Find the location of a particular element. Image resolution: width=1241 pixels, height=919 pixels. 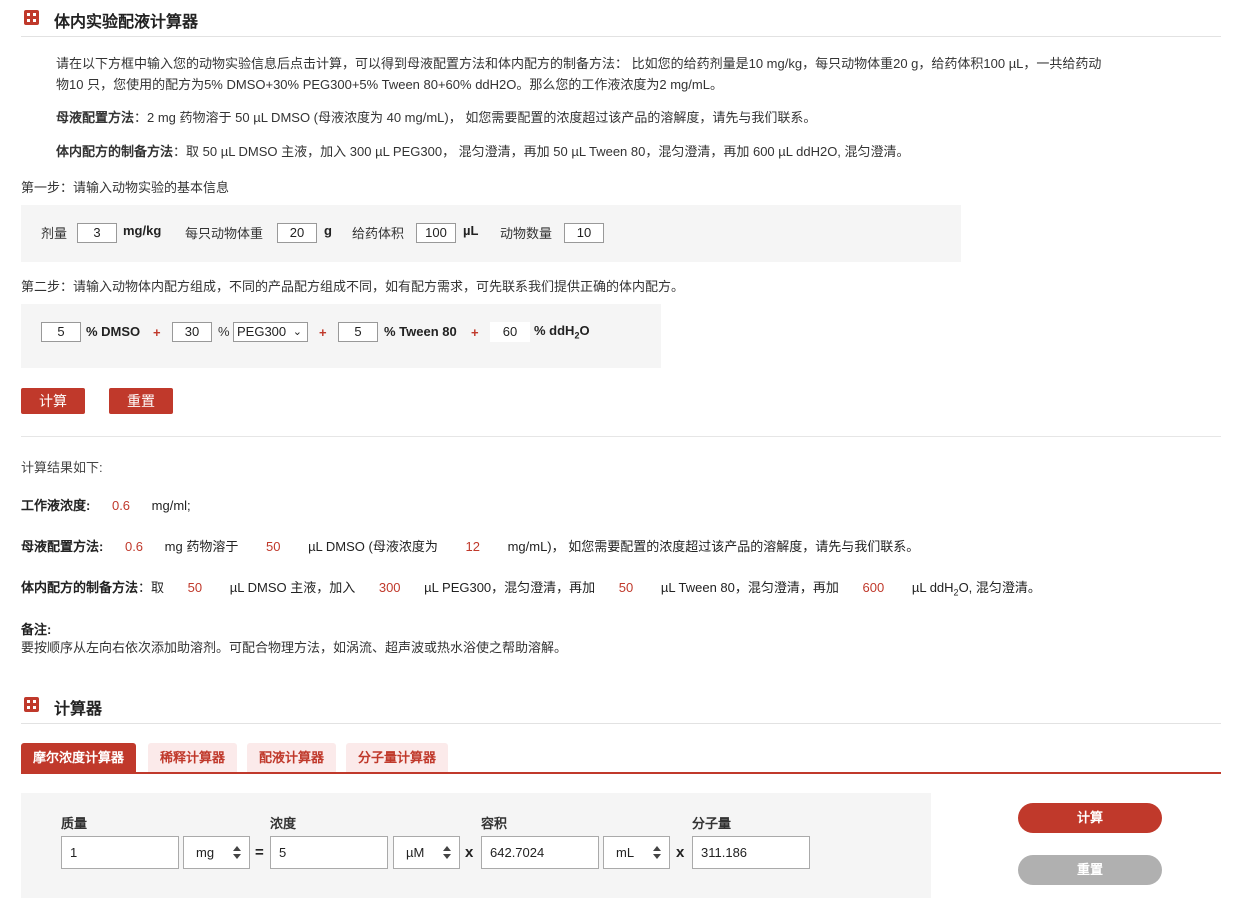

molarity-reset-button: 重置 is located at coordinates (1090, 870).